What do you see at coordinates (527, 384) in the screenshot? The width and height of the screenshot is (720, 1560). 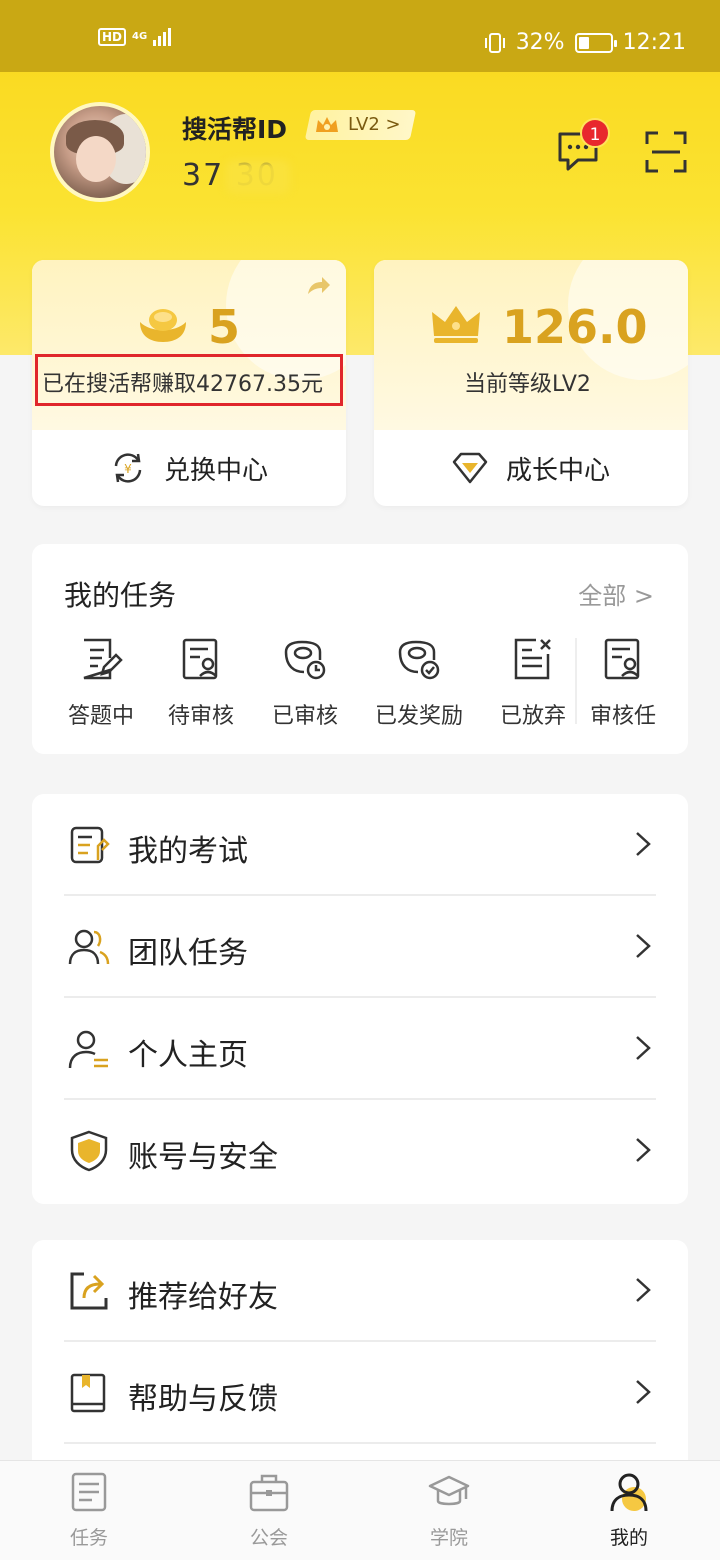 I see `current-level-text: 当前等级LV2` at bounding box center [527, 384].